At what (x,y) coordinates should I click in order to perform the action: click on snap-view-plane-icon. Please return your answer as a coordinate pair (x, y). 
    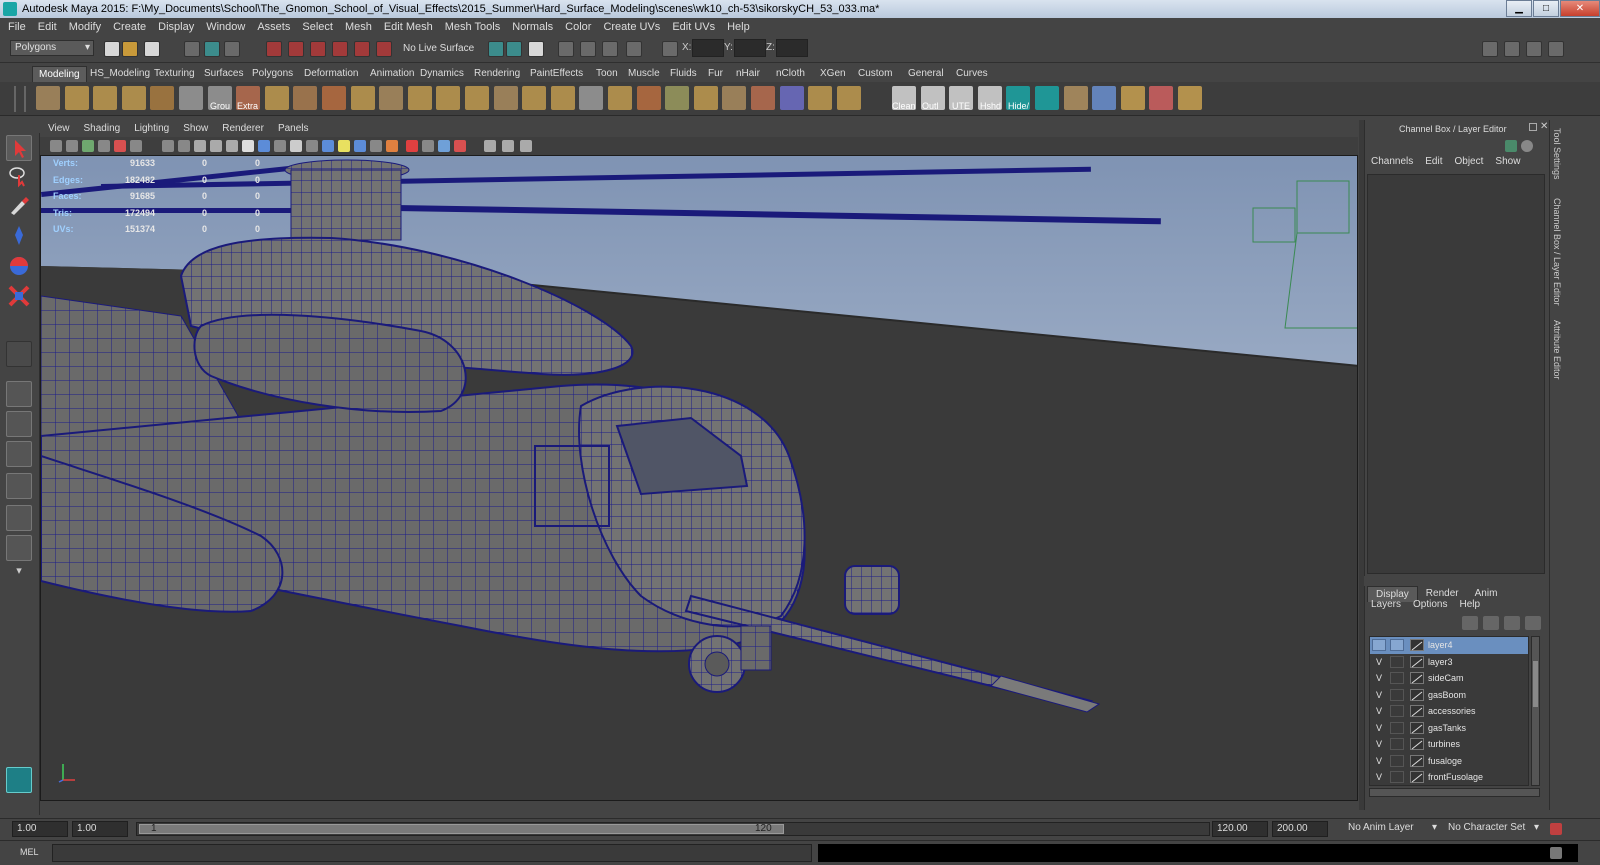
    Looking at the image, I should click on (340, 49).